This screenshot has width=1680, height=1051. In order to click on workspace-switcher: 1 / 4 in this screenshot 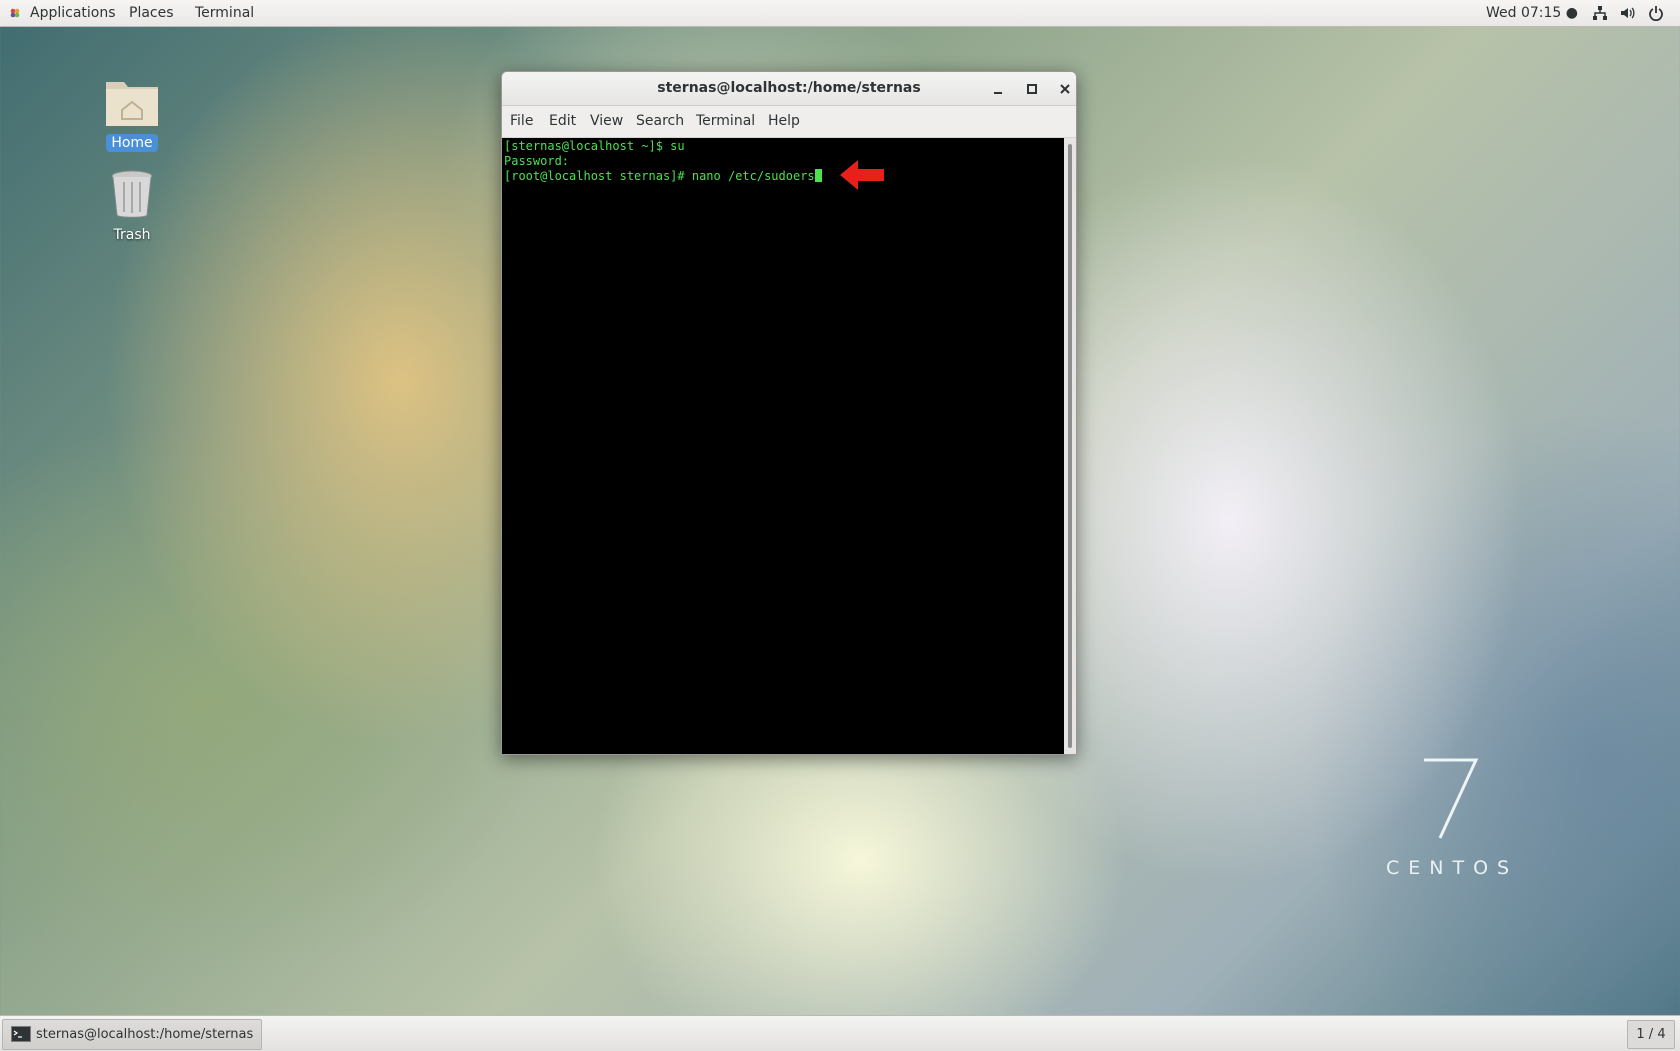, I will do `click(1651, 1034)`.